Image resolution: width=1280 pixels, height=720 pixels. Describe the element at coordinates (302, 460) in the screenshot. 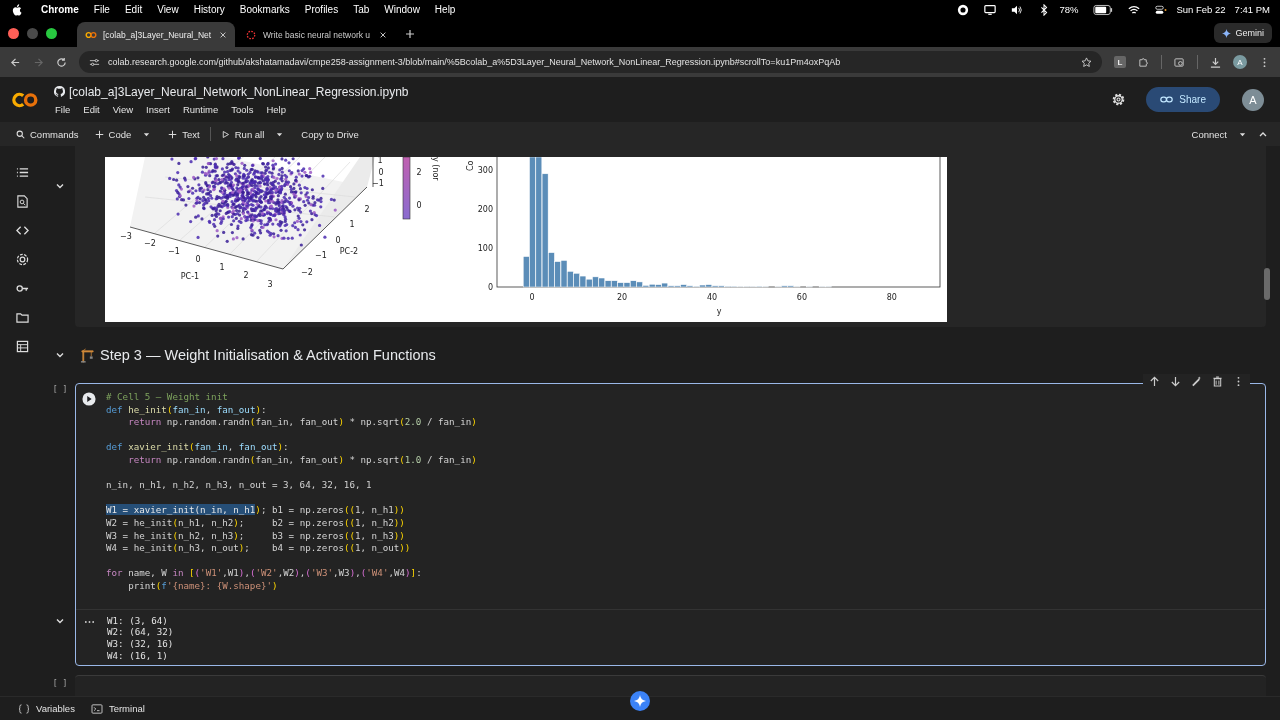

I see `code-line: return np.random.randn(fan_in, fan_out) * np.sqrt(1.0 / fan_in)` at that location.